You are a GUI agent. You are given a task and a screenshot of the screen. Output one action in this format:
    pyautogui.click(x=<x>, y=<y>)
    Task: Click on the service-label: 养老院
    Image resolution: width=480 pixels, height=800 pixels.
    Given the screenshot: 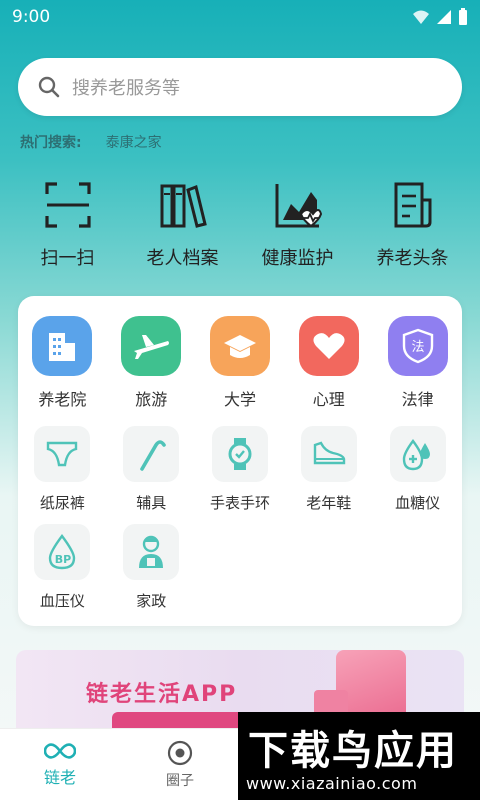 What is the action you would take?
    pyautogui.click(x=62, y=399)
    